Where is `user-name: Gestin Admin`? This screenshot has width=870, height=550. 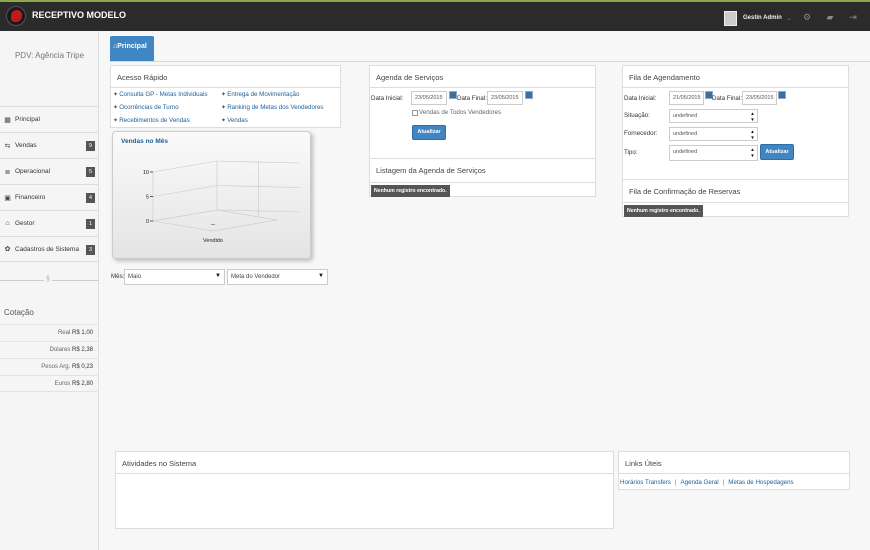 user-name: Gestin Admin is located at coordinates (762, 18).